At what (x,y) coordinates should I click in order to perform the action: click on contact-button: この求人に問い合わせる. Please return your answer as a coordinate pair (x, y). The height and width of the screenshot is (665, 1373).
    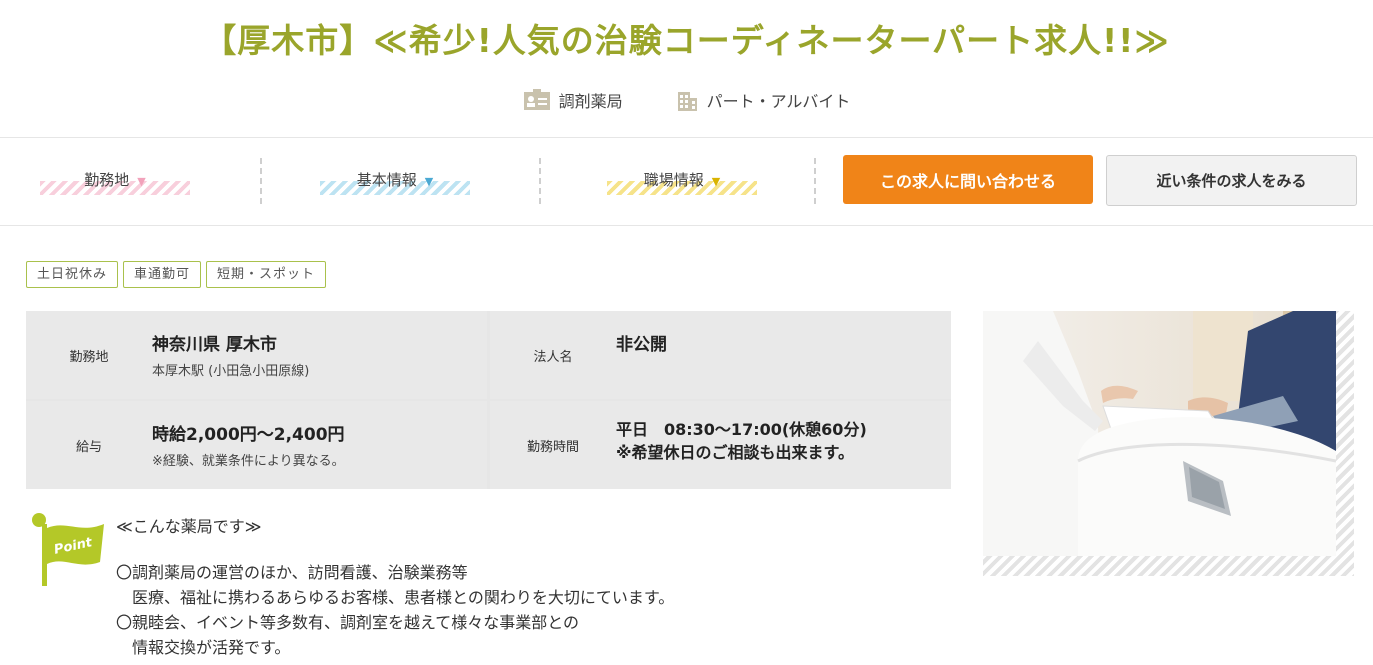
    Looking at the image, I should click on (968, 179).